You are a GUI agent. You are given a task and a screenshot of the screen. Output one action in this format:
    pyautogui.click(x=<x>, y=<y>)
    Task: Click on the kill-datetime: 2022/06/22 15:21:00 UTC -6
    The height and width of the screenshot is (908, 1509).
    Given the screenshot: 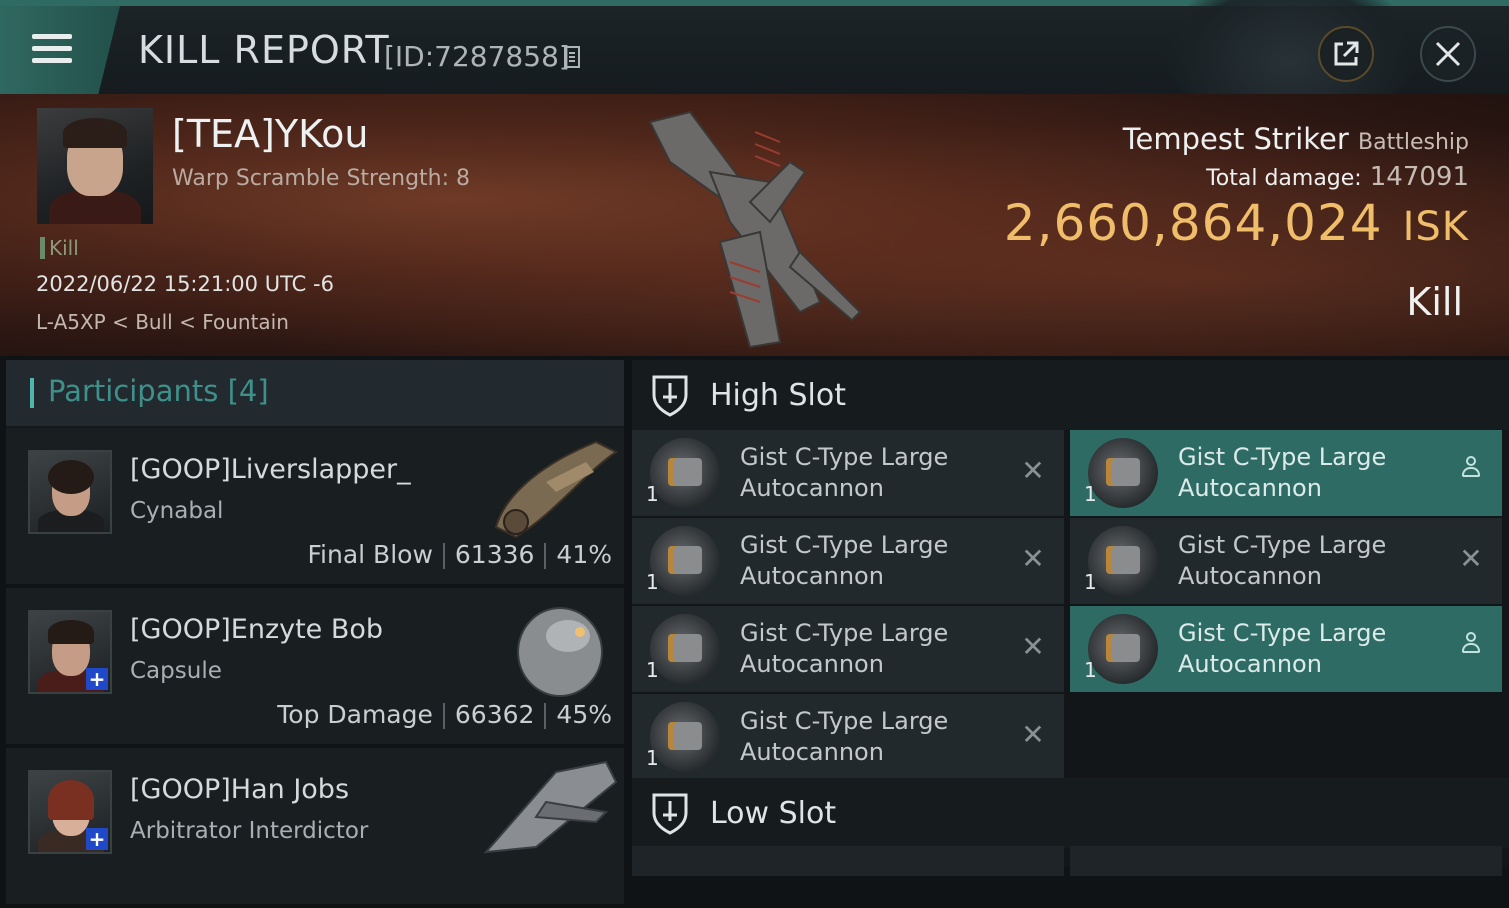 What is the action you would take?
    pyautogui.click(x=185, y=284)
    